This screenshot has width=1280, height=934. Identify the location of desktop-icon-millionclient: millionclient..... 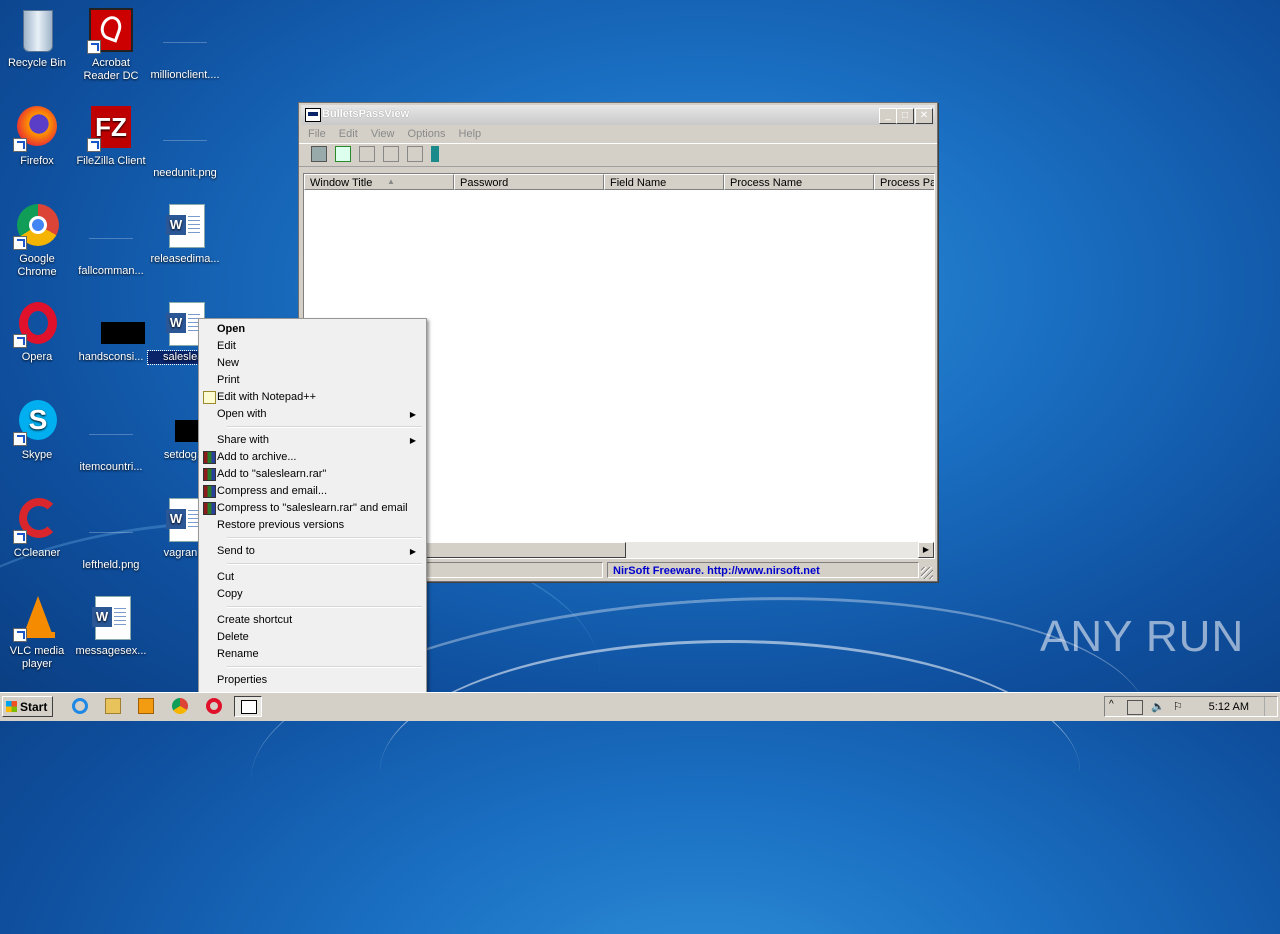
(185, 44).